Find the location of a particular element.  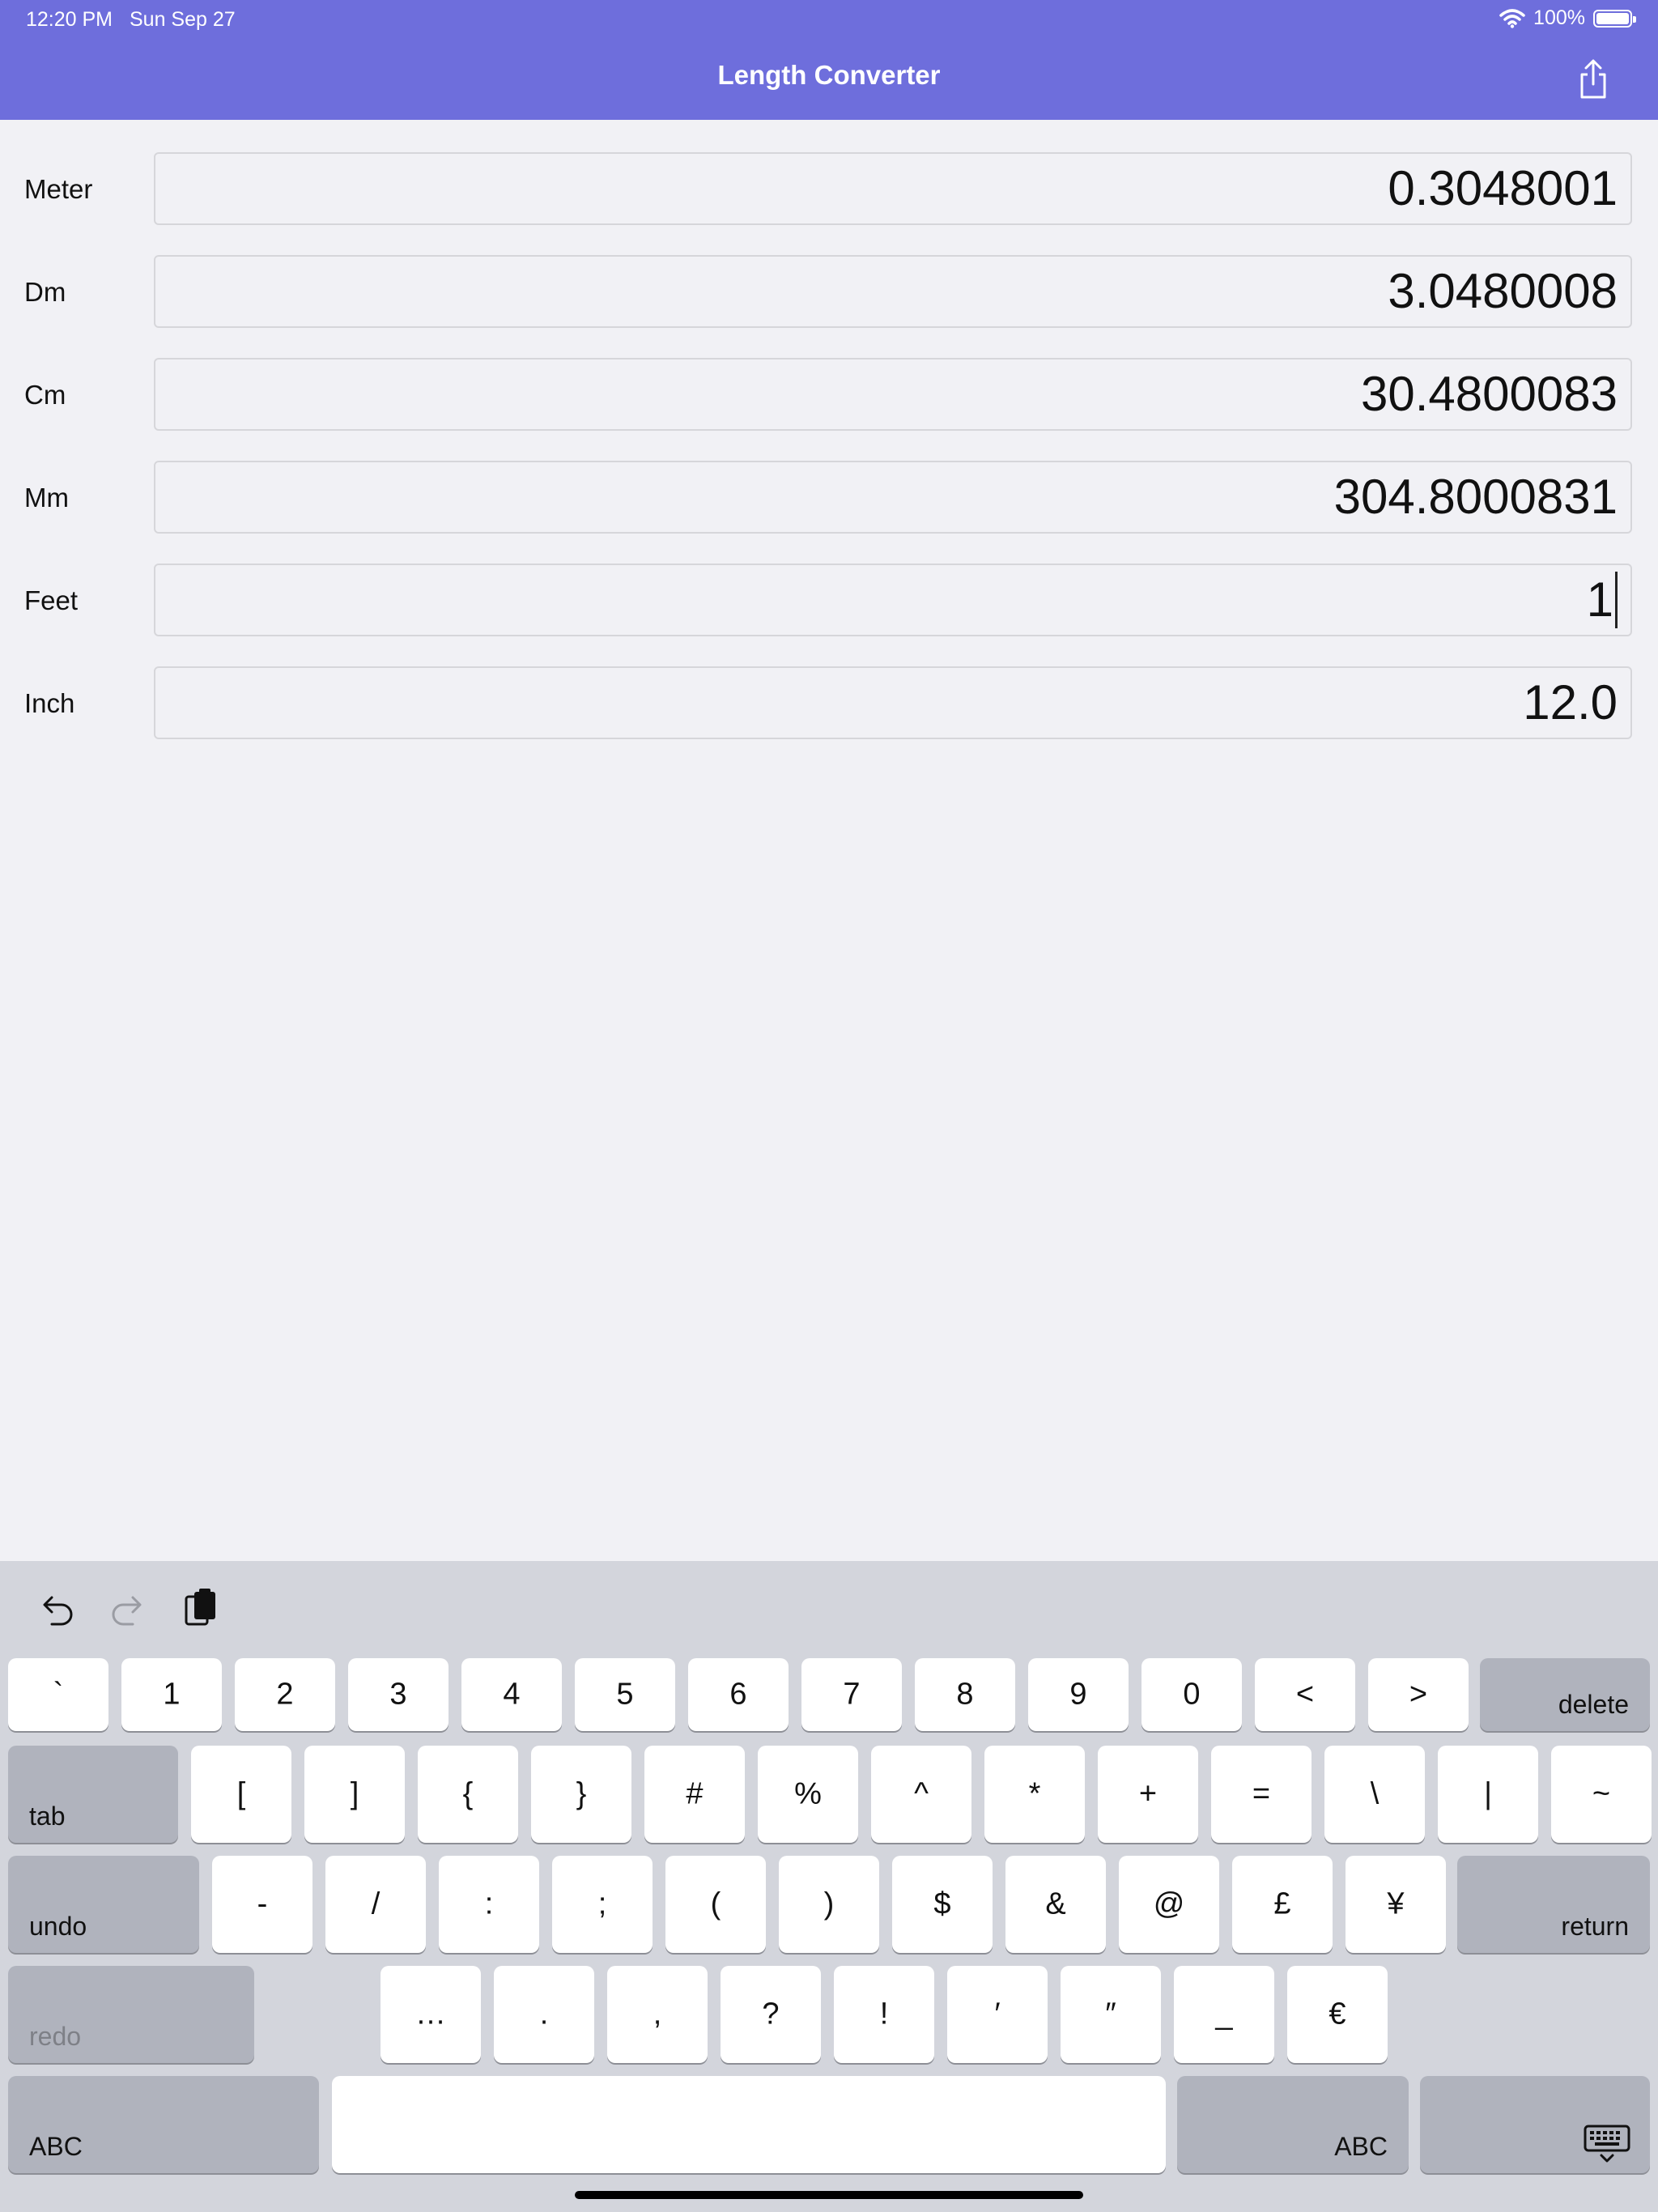

key: ( is located at coordinates (715, 1905).